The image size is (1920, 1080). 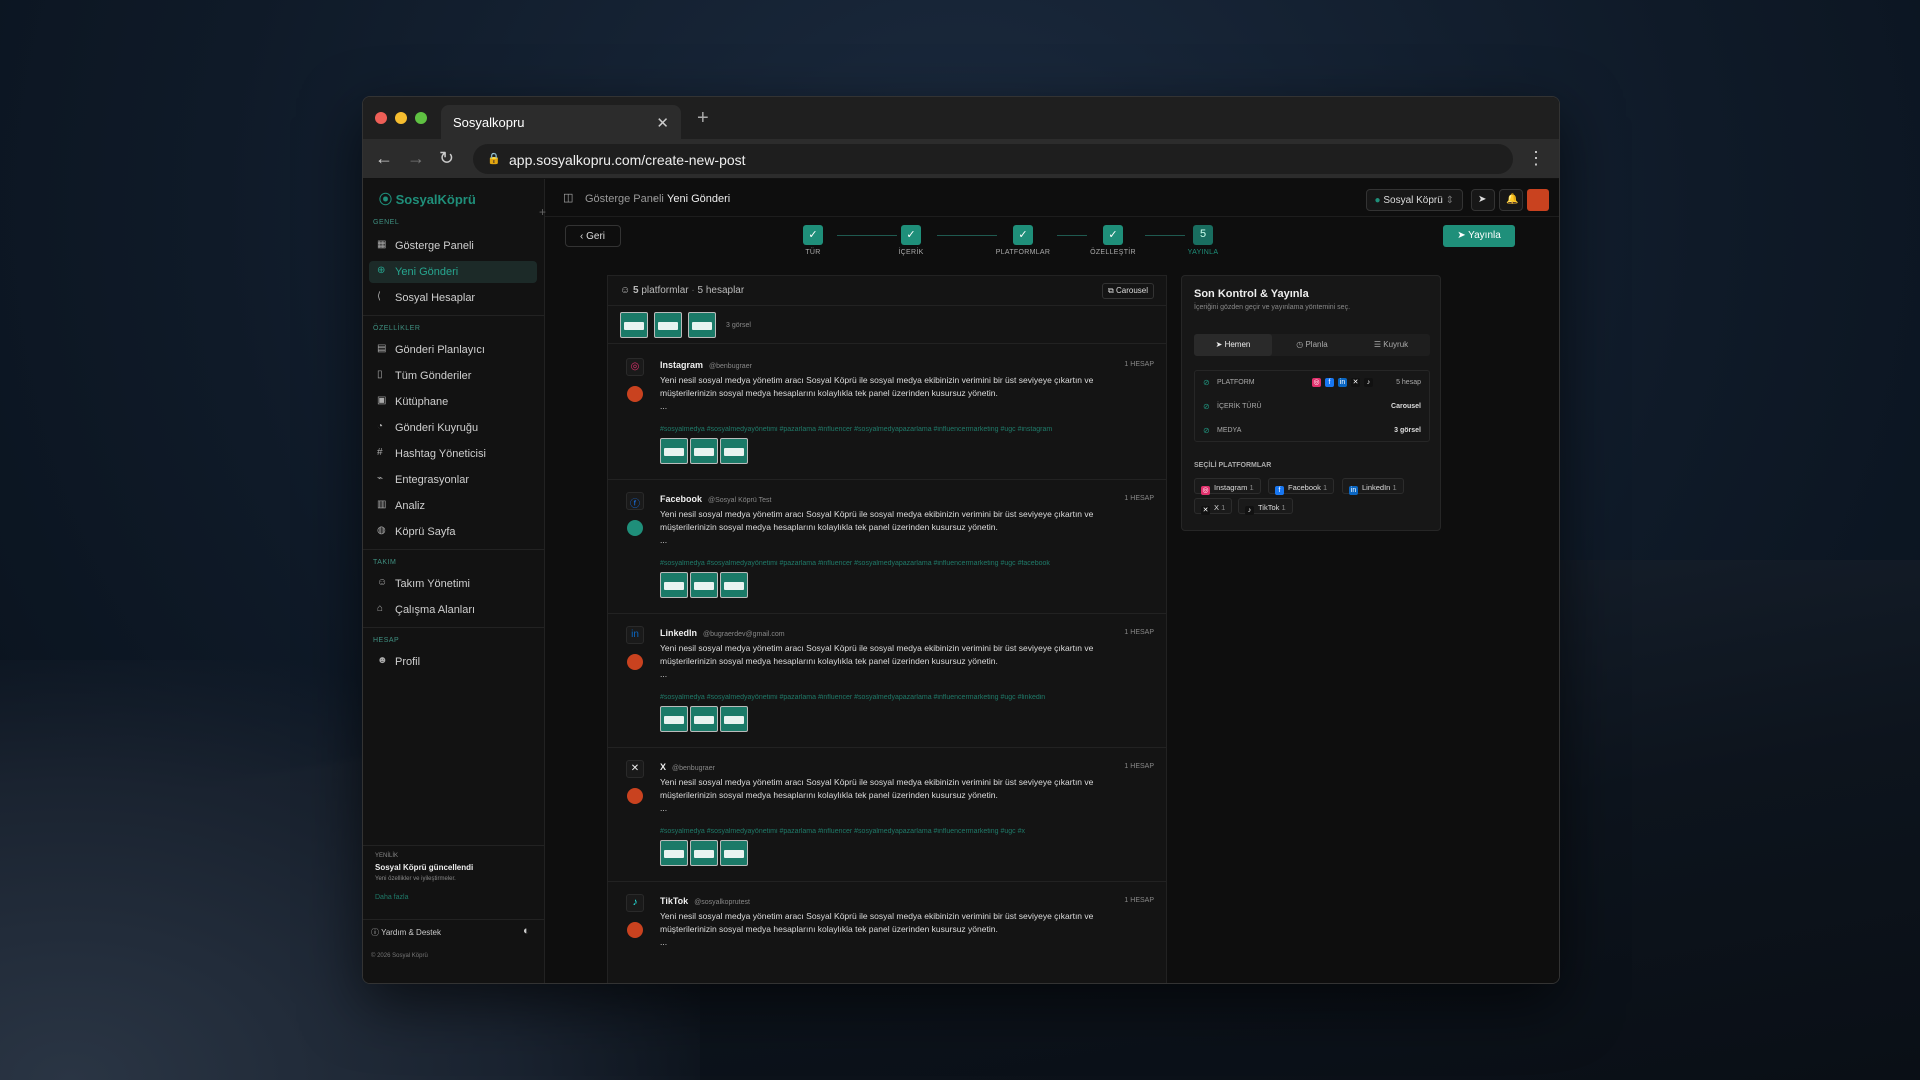 What do you see at coordinates (1414, 200) in the screenshot?
I see `workspace-switcher: ● Sosyal Köprü ⇕` at bounding box center [1414, 200].